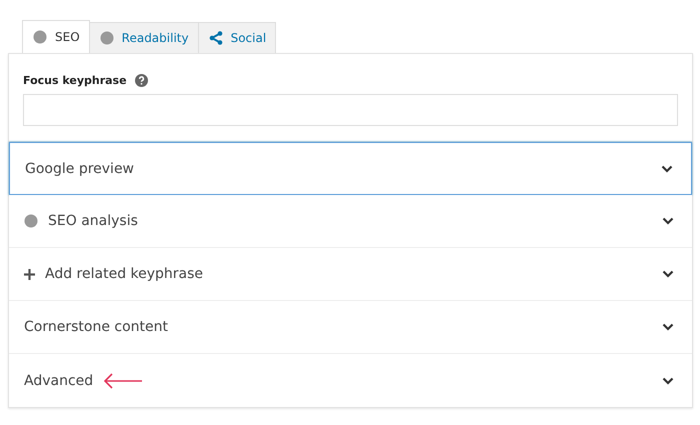 Image resolution: width=700 pixels, height=425 pixels. I want to click on collapsible-section: Add related keyphrase, so click(350, 274).